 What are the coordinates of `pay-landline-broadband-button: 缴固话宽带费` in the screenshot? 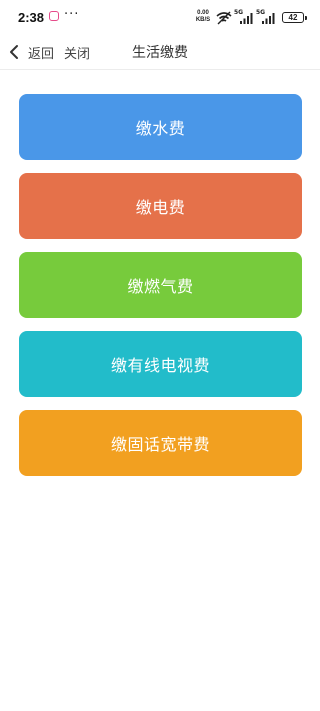 It's located at (160, 443).